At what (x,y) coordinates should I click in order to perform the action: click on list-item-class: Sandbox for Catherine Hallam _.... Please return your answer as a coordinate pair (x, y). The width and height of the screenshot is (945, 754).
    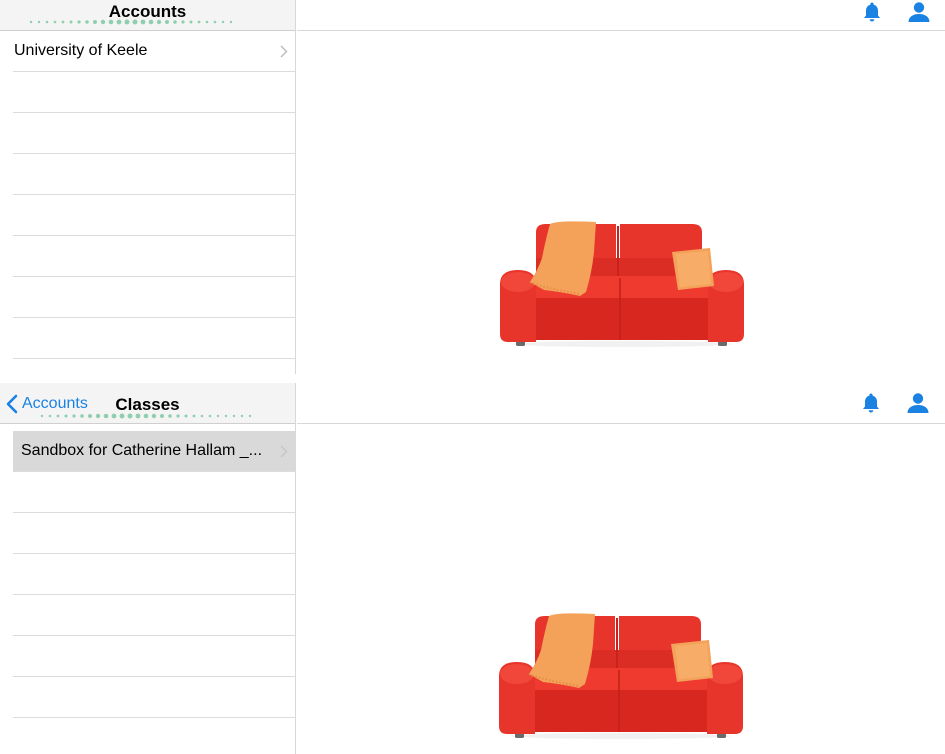
    Looking at the image, I should click on (154, 451).